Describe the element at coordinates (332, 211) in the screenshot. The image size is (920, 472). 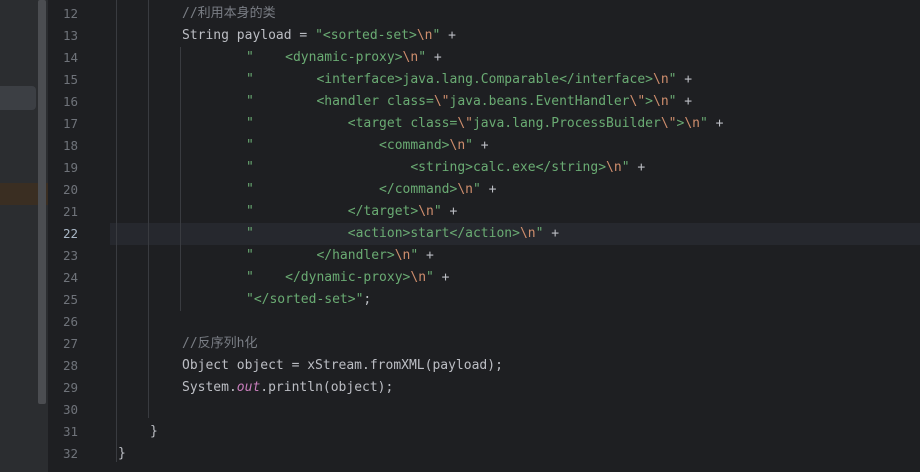
I see `code-token: " </target>` at that location.